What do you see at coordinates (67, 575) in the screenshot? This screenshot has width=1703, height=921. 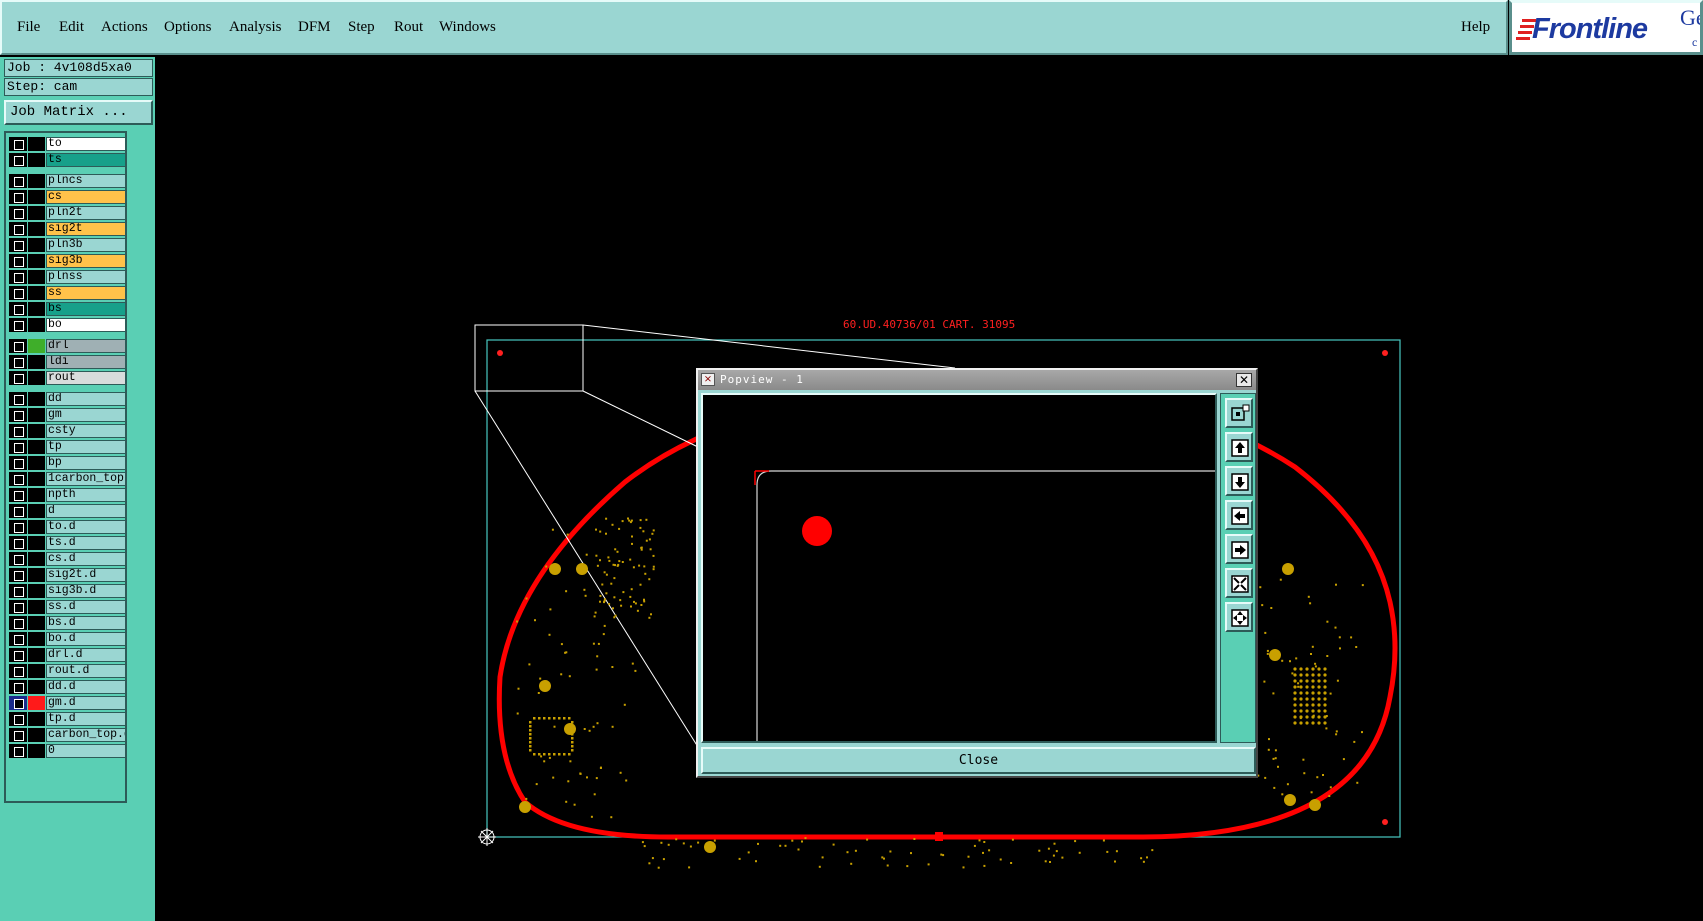 I see `layer-row: sig2t.d` at bounding box center [67, 575].